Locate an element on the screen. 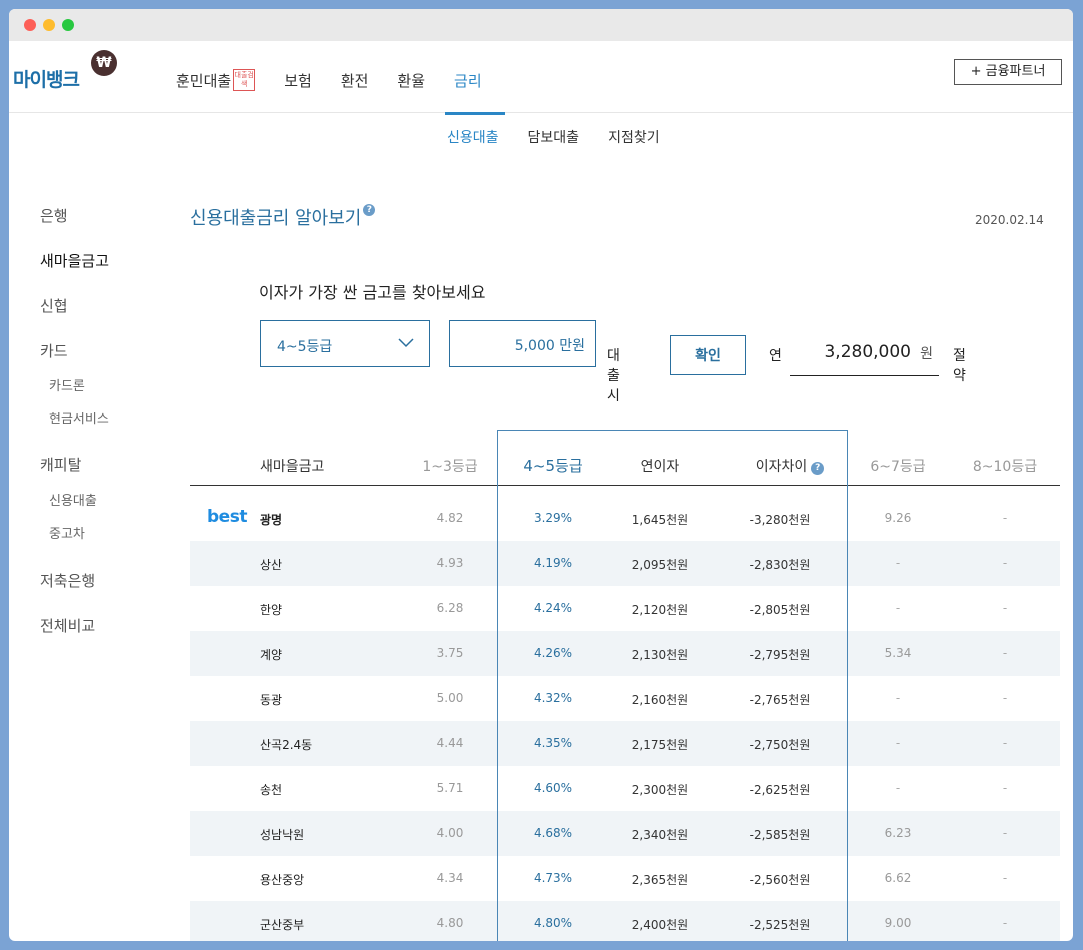 Image resolution: width=1083 pixels, height=950 pixels. cell-grade-1-3: 6.28 is located at coordinates (450, 608).